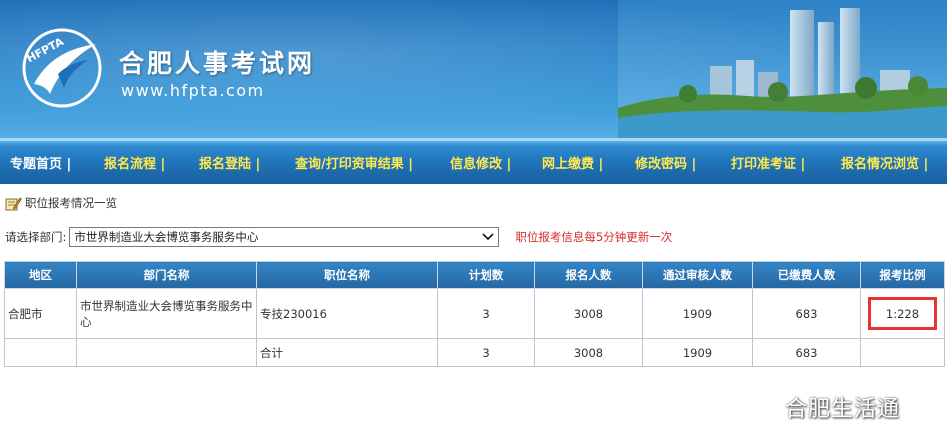 Image resolution: width=947 pixels, height=431 pixels. What do you see at coordinates (697, 313) in the screenshot?
I see `cell-approved: 1909` at bounding box center [697, 313].